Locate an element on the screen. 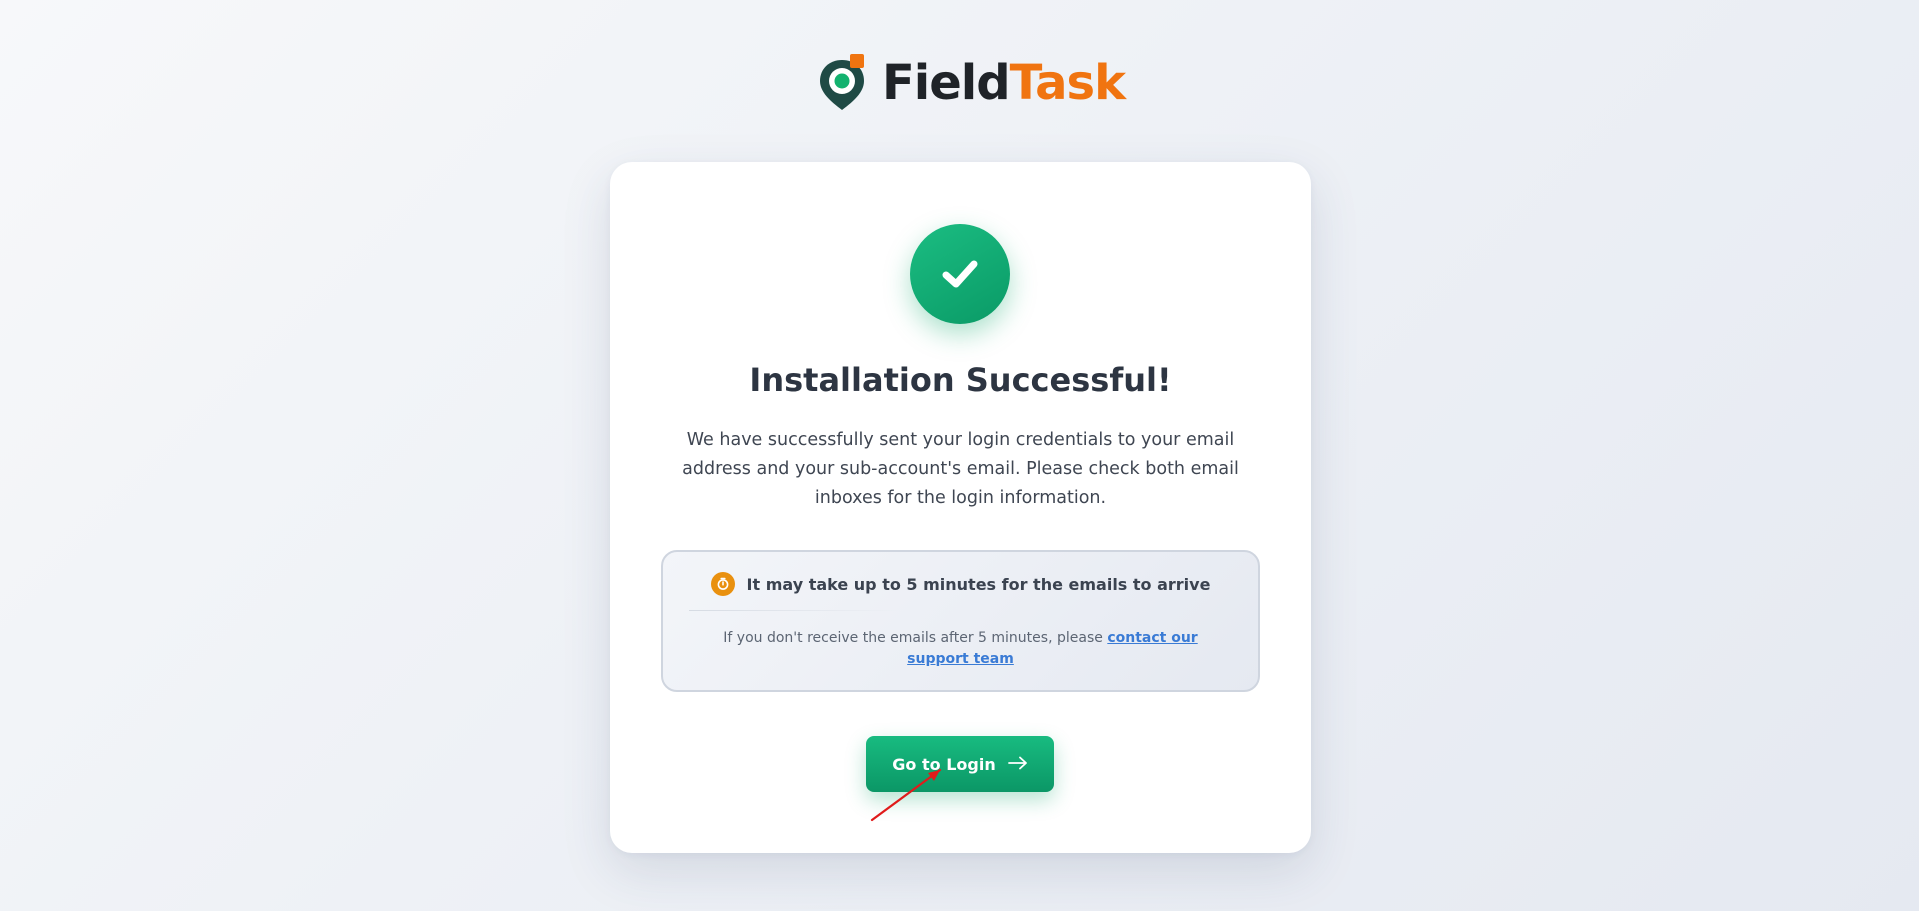  login-button-label: Go to Login is located at coordinates (944, 764).